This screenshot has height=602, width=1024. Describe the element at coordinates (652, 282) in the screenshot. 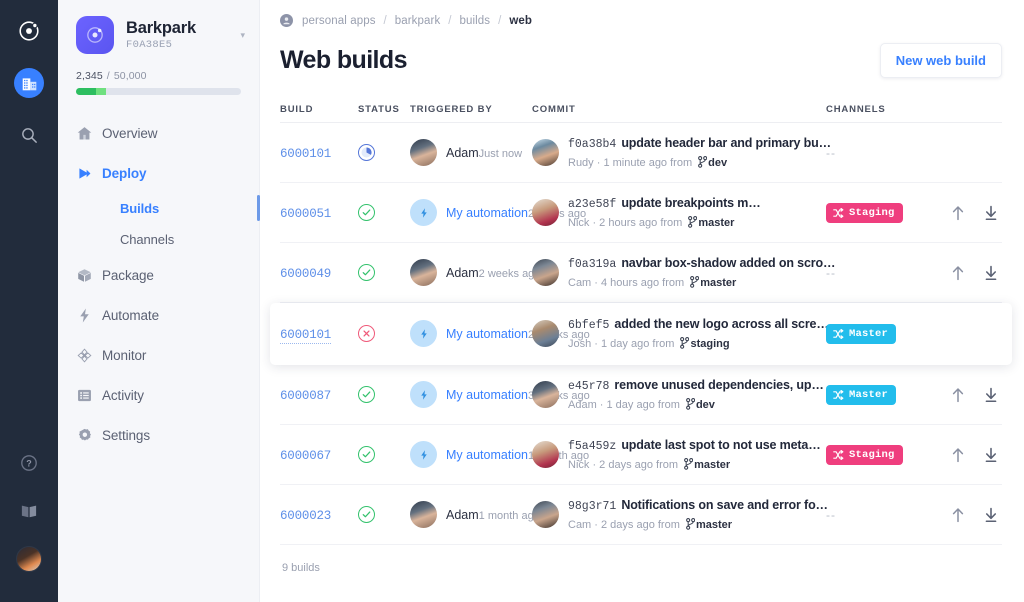

I see `commit-meta: Cam · 4 hours ago from master` at that location.